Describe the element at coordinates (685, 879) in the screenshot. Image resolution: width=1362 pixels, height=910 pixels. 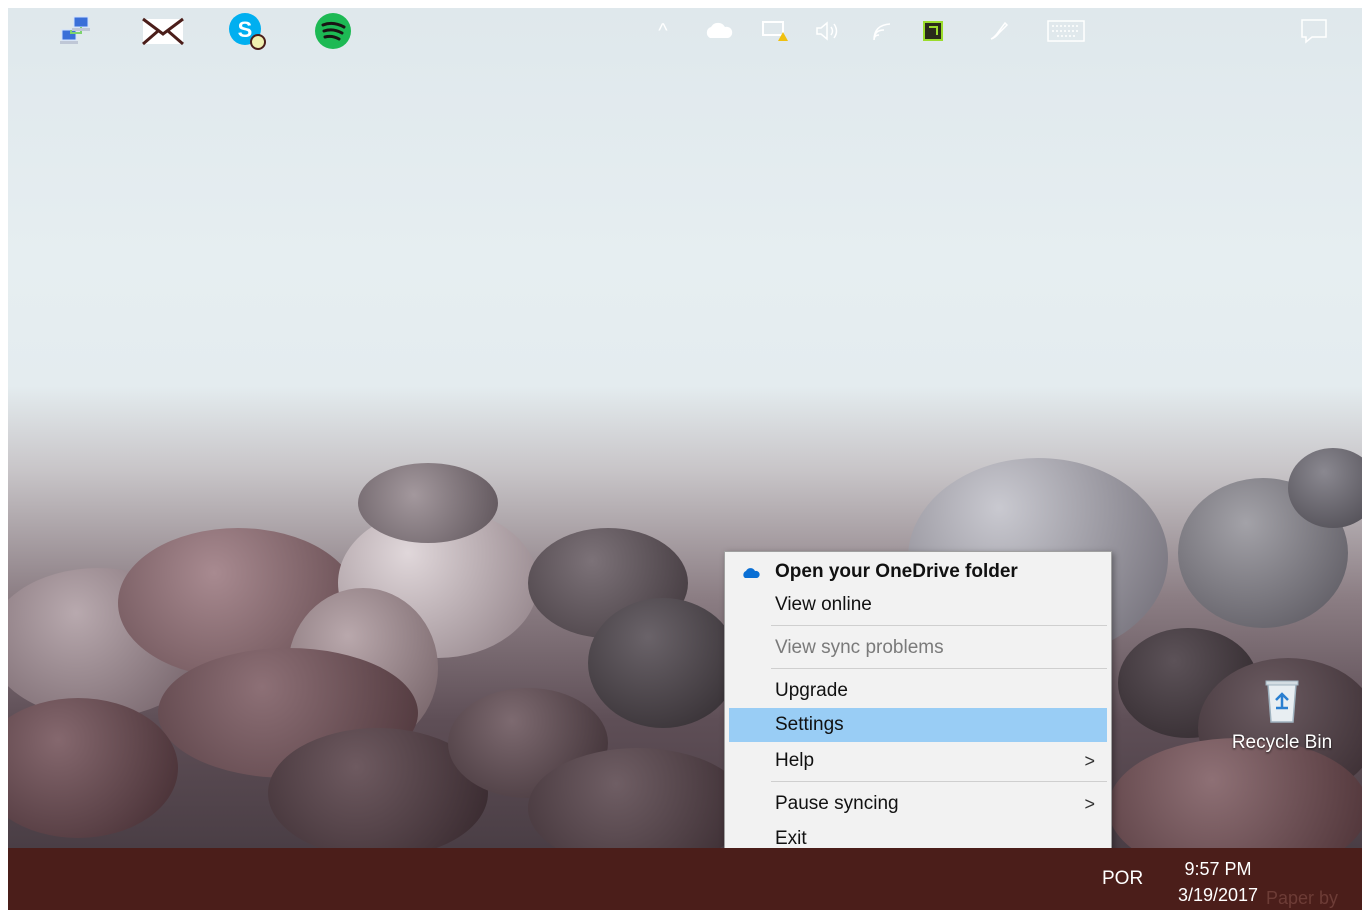
I see `taskbar` at that location.